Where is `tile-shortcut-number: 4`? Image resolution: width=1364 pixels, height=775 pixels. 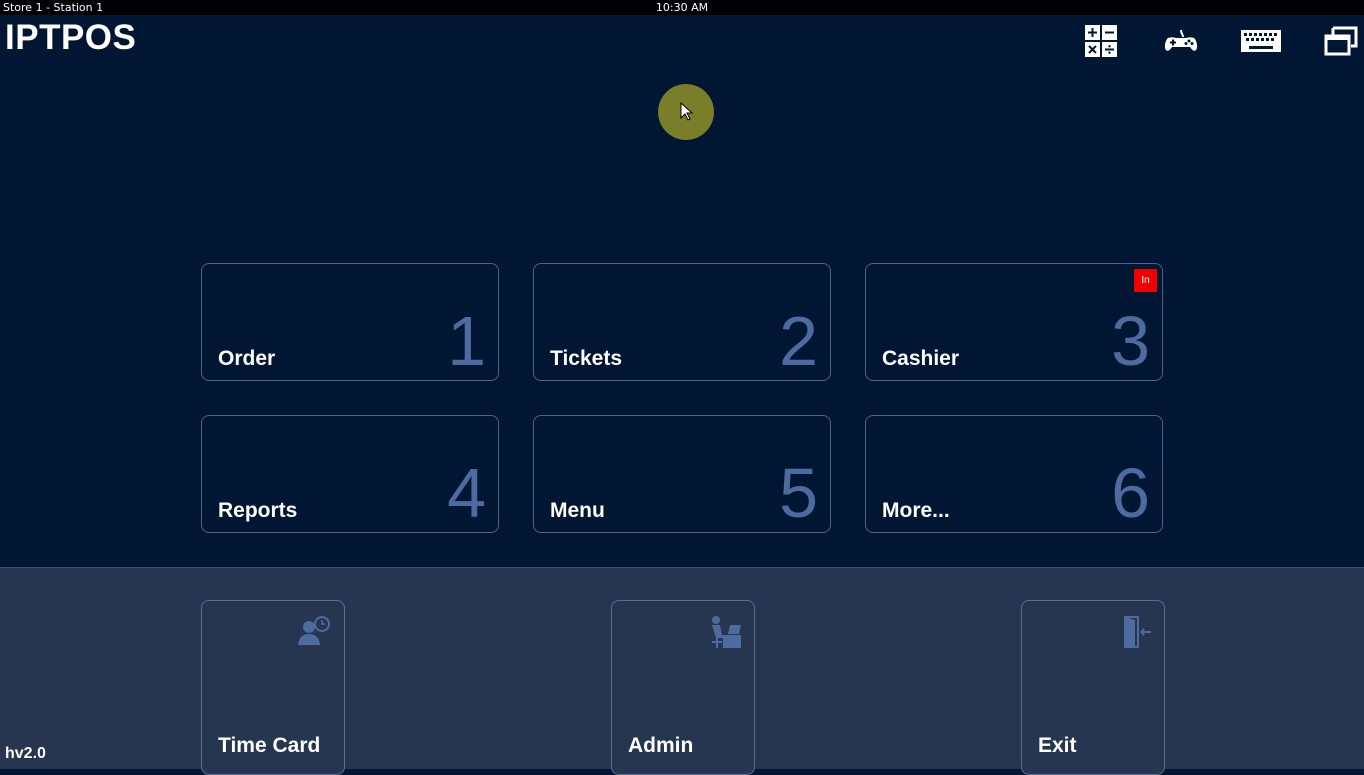 tile-shortcut-number: 4 is located at coordinates (466, 493).